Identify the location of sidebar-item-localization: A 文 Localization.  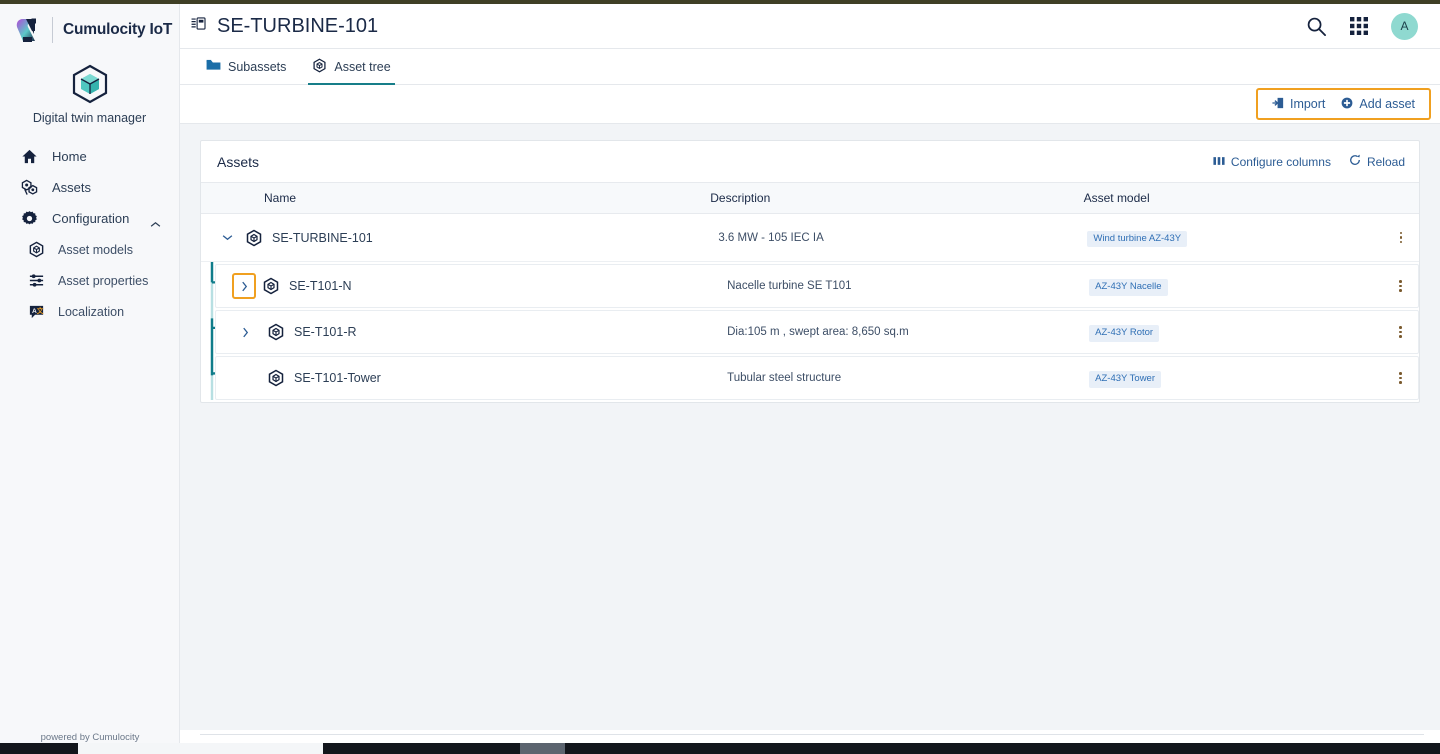
(89, 311).